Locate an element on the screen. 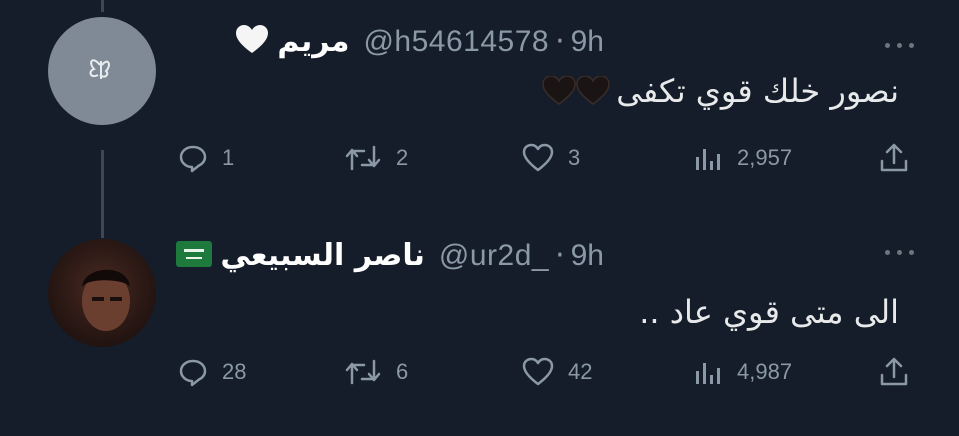 The width and height of the screenshot is (959, 436). like-button: 42 is located at coordinates (557, 372).